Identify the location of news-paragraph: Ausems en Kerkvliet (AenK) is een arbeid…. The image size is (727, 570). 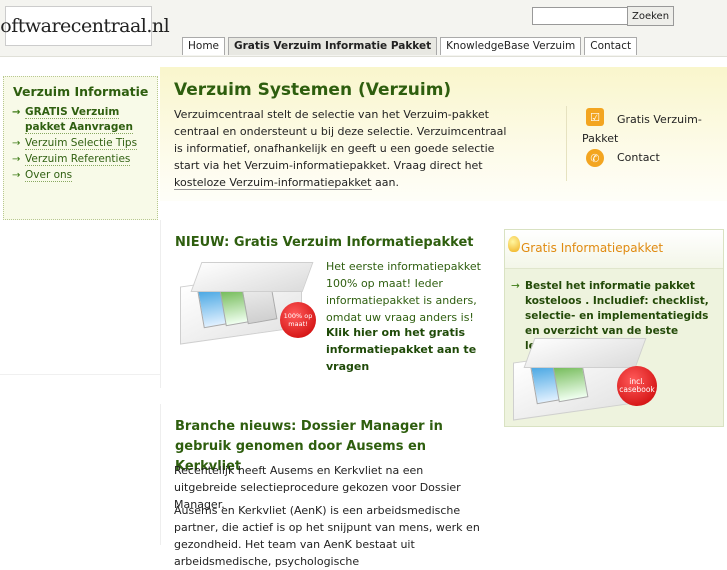
(327, 536).